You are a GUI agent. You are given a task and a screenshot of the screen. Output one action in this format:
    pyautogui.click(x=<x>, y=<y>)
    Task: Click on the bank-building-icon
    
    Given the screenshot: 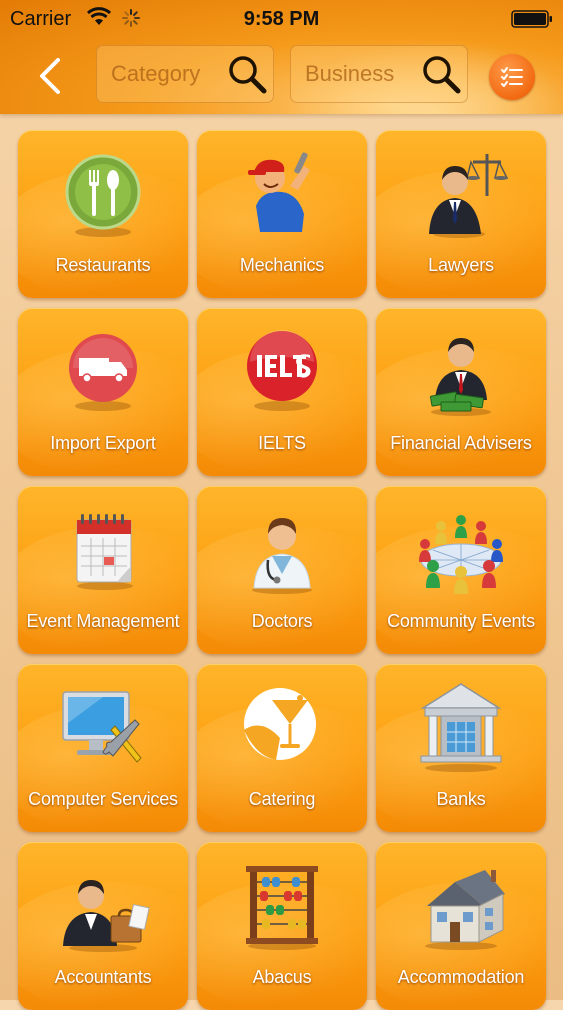 What is the action you would take?
    pyautogui.click(x=461, y=727)
    